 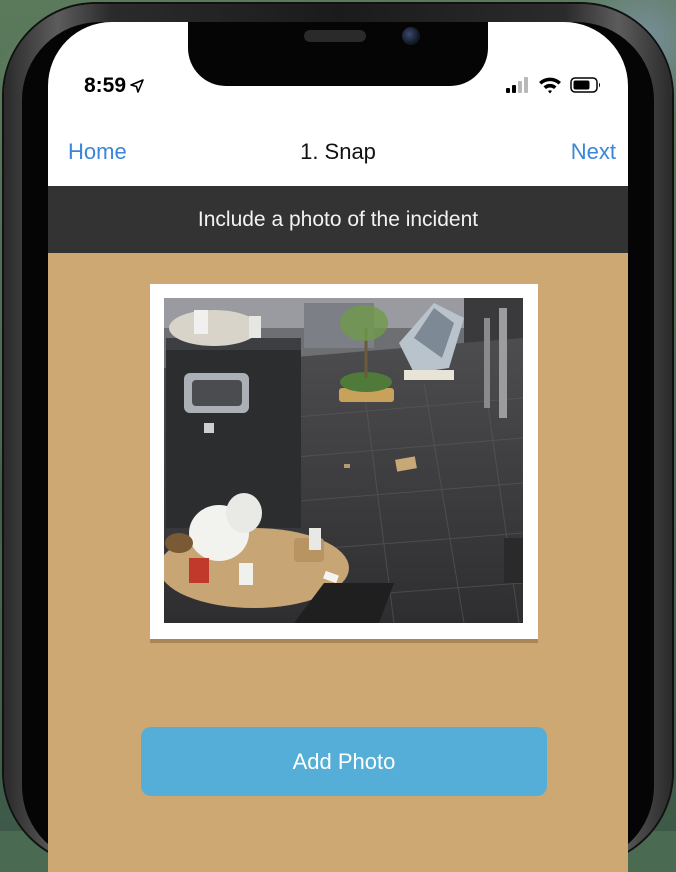 What do you see at coordinates (344, 761) in the screenshot?
I see `add-photo-button: Add Photo` at bounding box center [344, 761].